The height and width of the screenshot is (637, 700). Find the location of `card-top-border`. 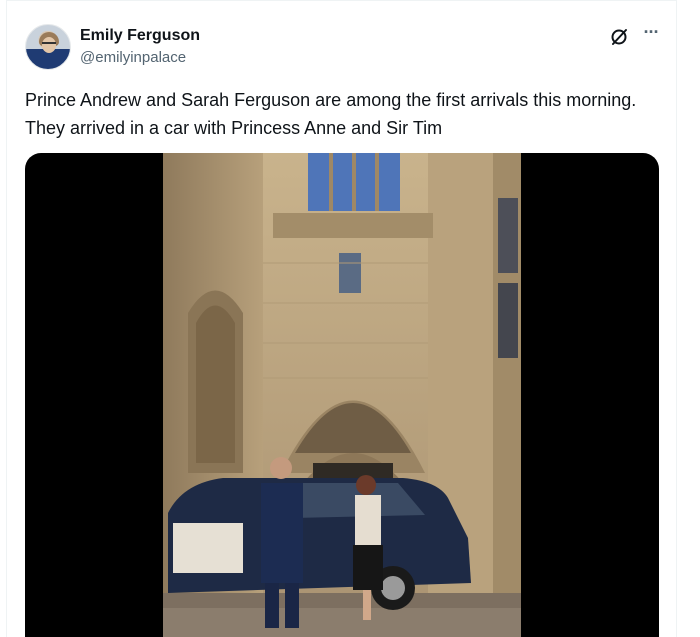

card-top-border is located at coordinates (341, 0).